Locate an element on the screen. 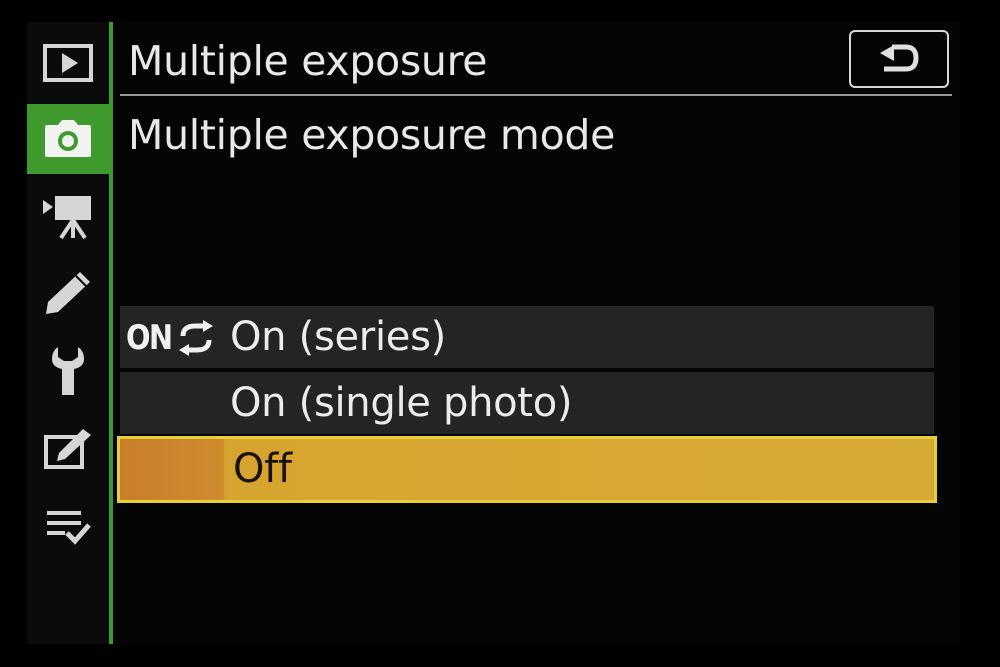 The image size is (1000, 667). camera-icon is located at coordinates (68, 138).